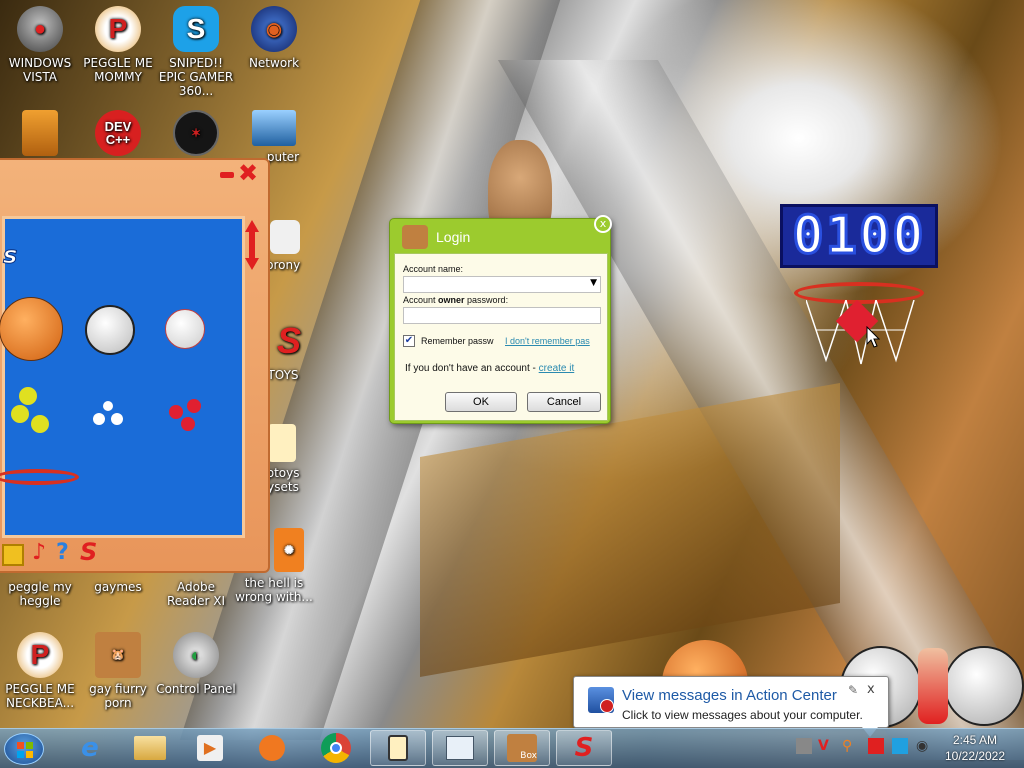  What do you see at coordinates (421, 300) in the screenshot?
I see `password-label-pre: Account` at bounding box center [421, 300].